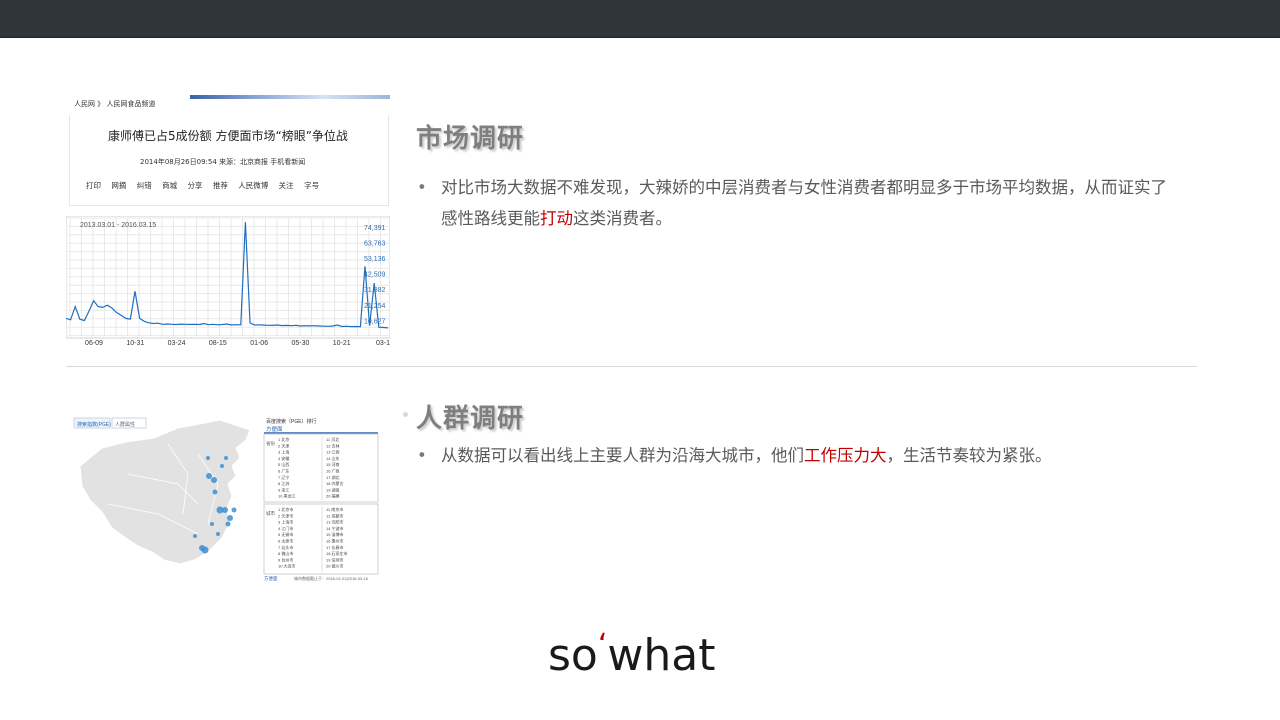 The image size is (1280, 720). Describe the element at coordinates (332, 439) in the screenshot. I see `rank-province-item: 11 河北` at that location.